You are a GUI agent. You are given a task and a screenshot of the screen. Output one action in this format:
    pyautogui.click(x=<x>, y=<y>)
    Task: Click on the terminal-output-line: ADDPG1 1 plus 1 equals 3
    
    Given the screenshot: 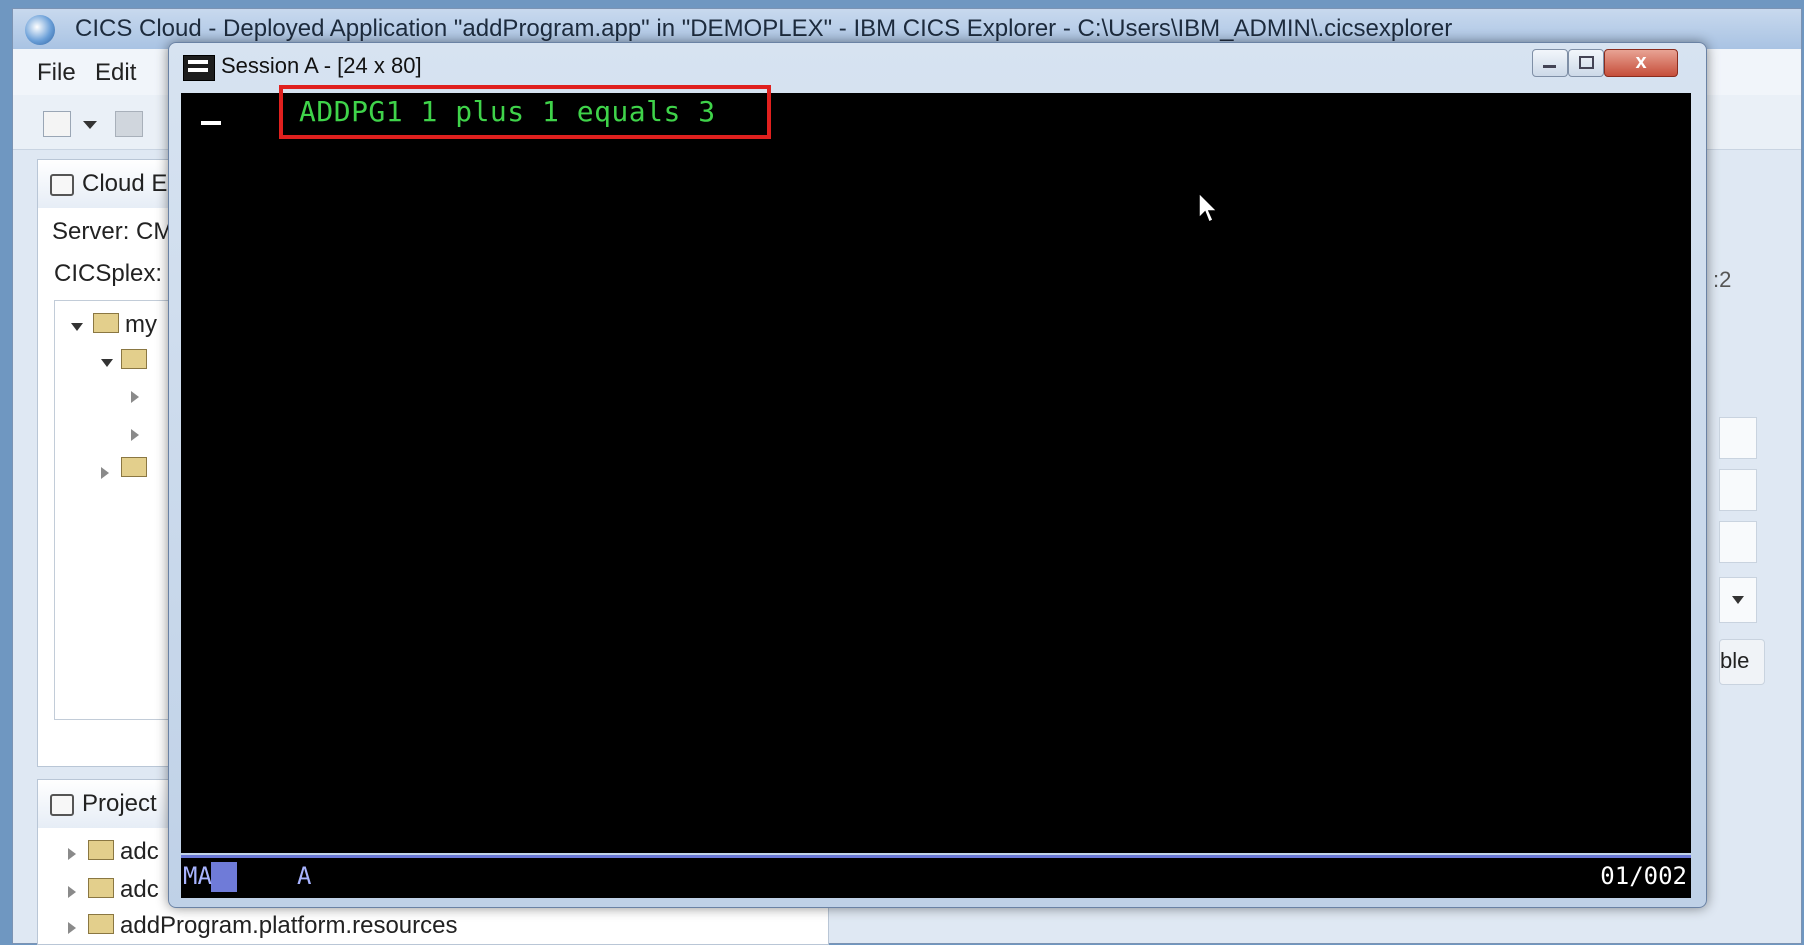 What is the action you would take?
    pyautogui.click(x=507, y=111)
    